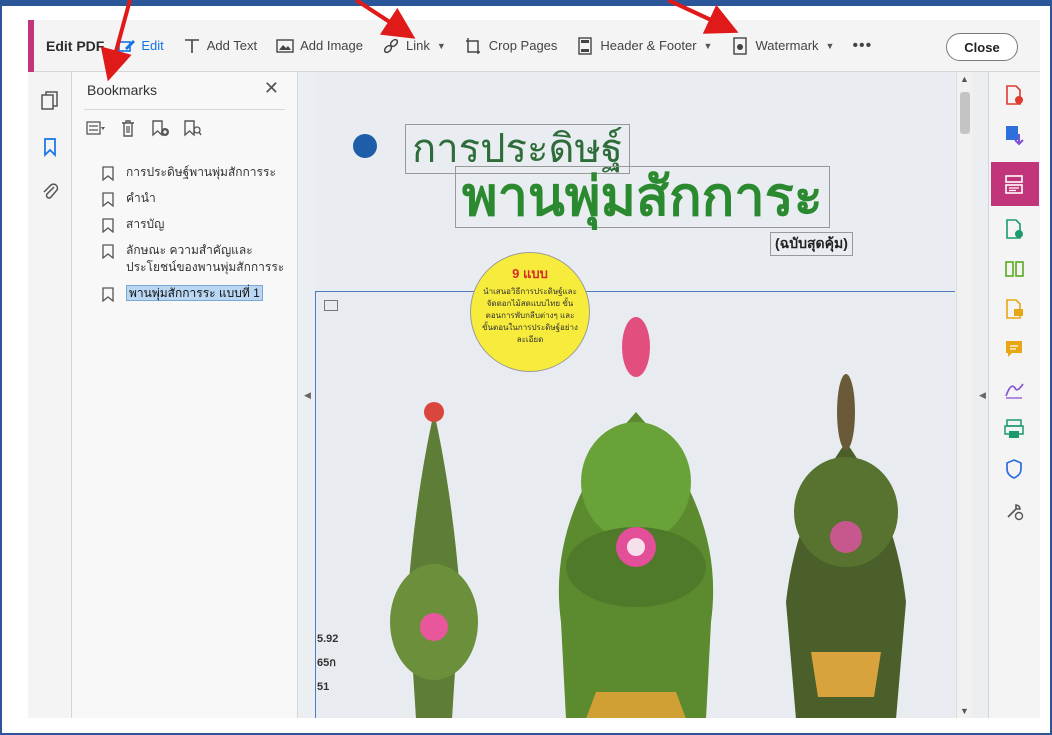  I want to click on arrow-to-header-footer, so click(703, 17).